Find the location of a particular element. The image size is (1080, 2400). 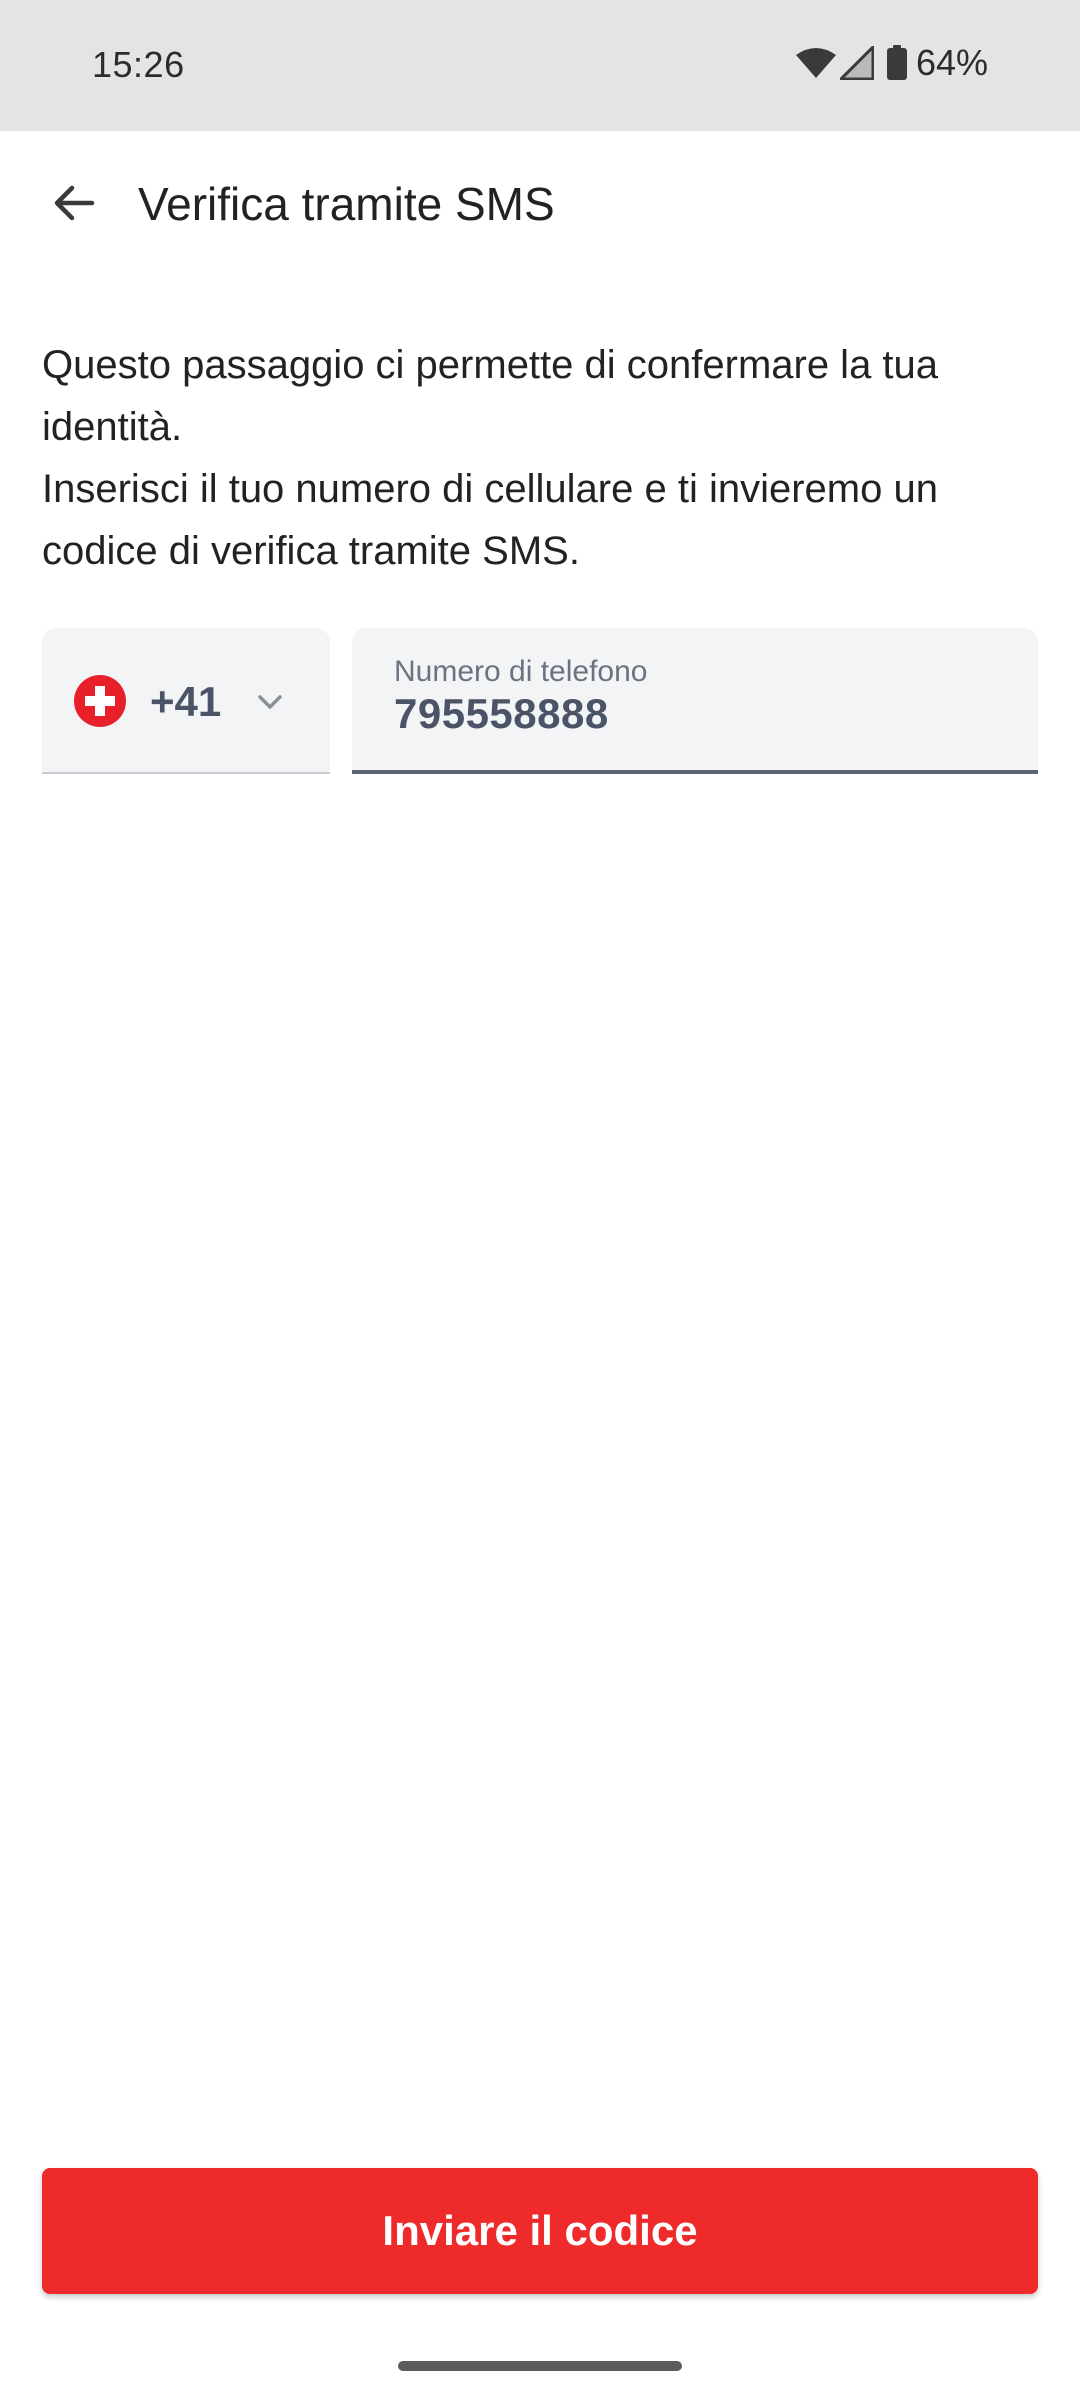

status-icons: 64% is located at coordinates (891, 63).